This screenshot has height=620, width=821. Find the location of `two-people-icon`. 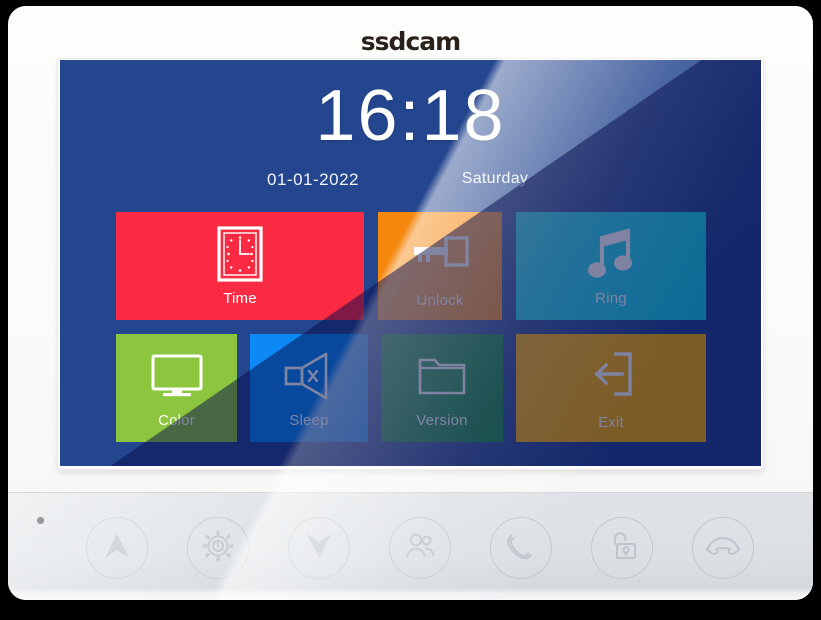

two-people-icon is located at coordinates (420, 548).